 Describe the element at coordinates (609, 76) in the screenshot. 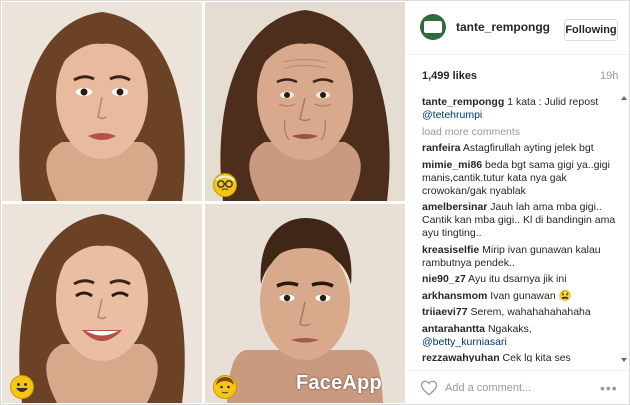

I see `post-time: 19h` at that location.